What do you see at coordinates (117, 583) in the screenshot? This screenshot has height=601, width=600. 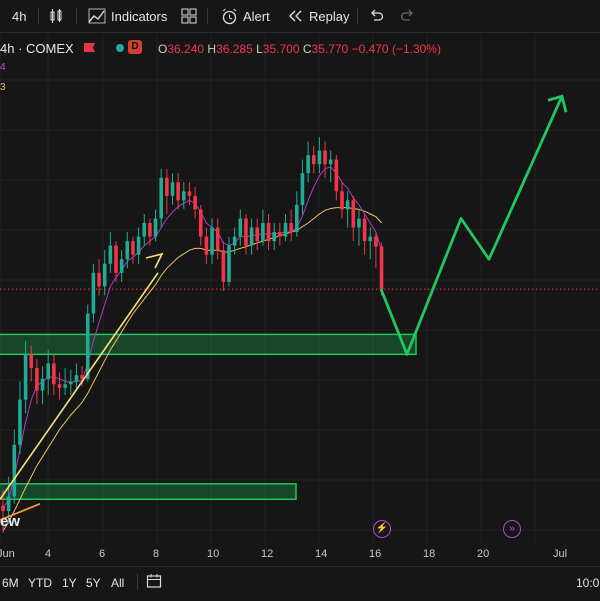 I see `range-all: All` at bounding box center [117, 583].